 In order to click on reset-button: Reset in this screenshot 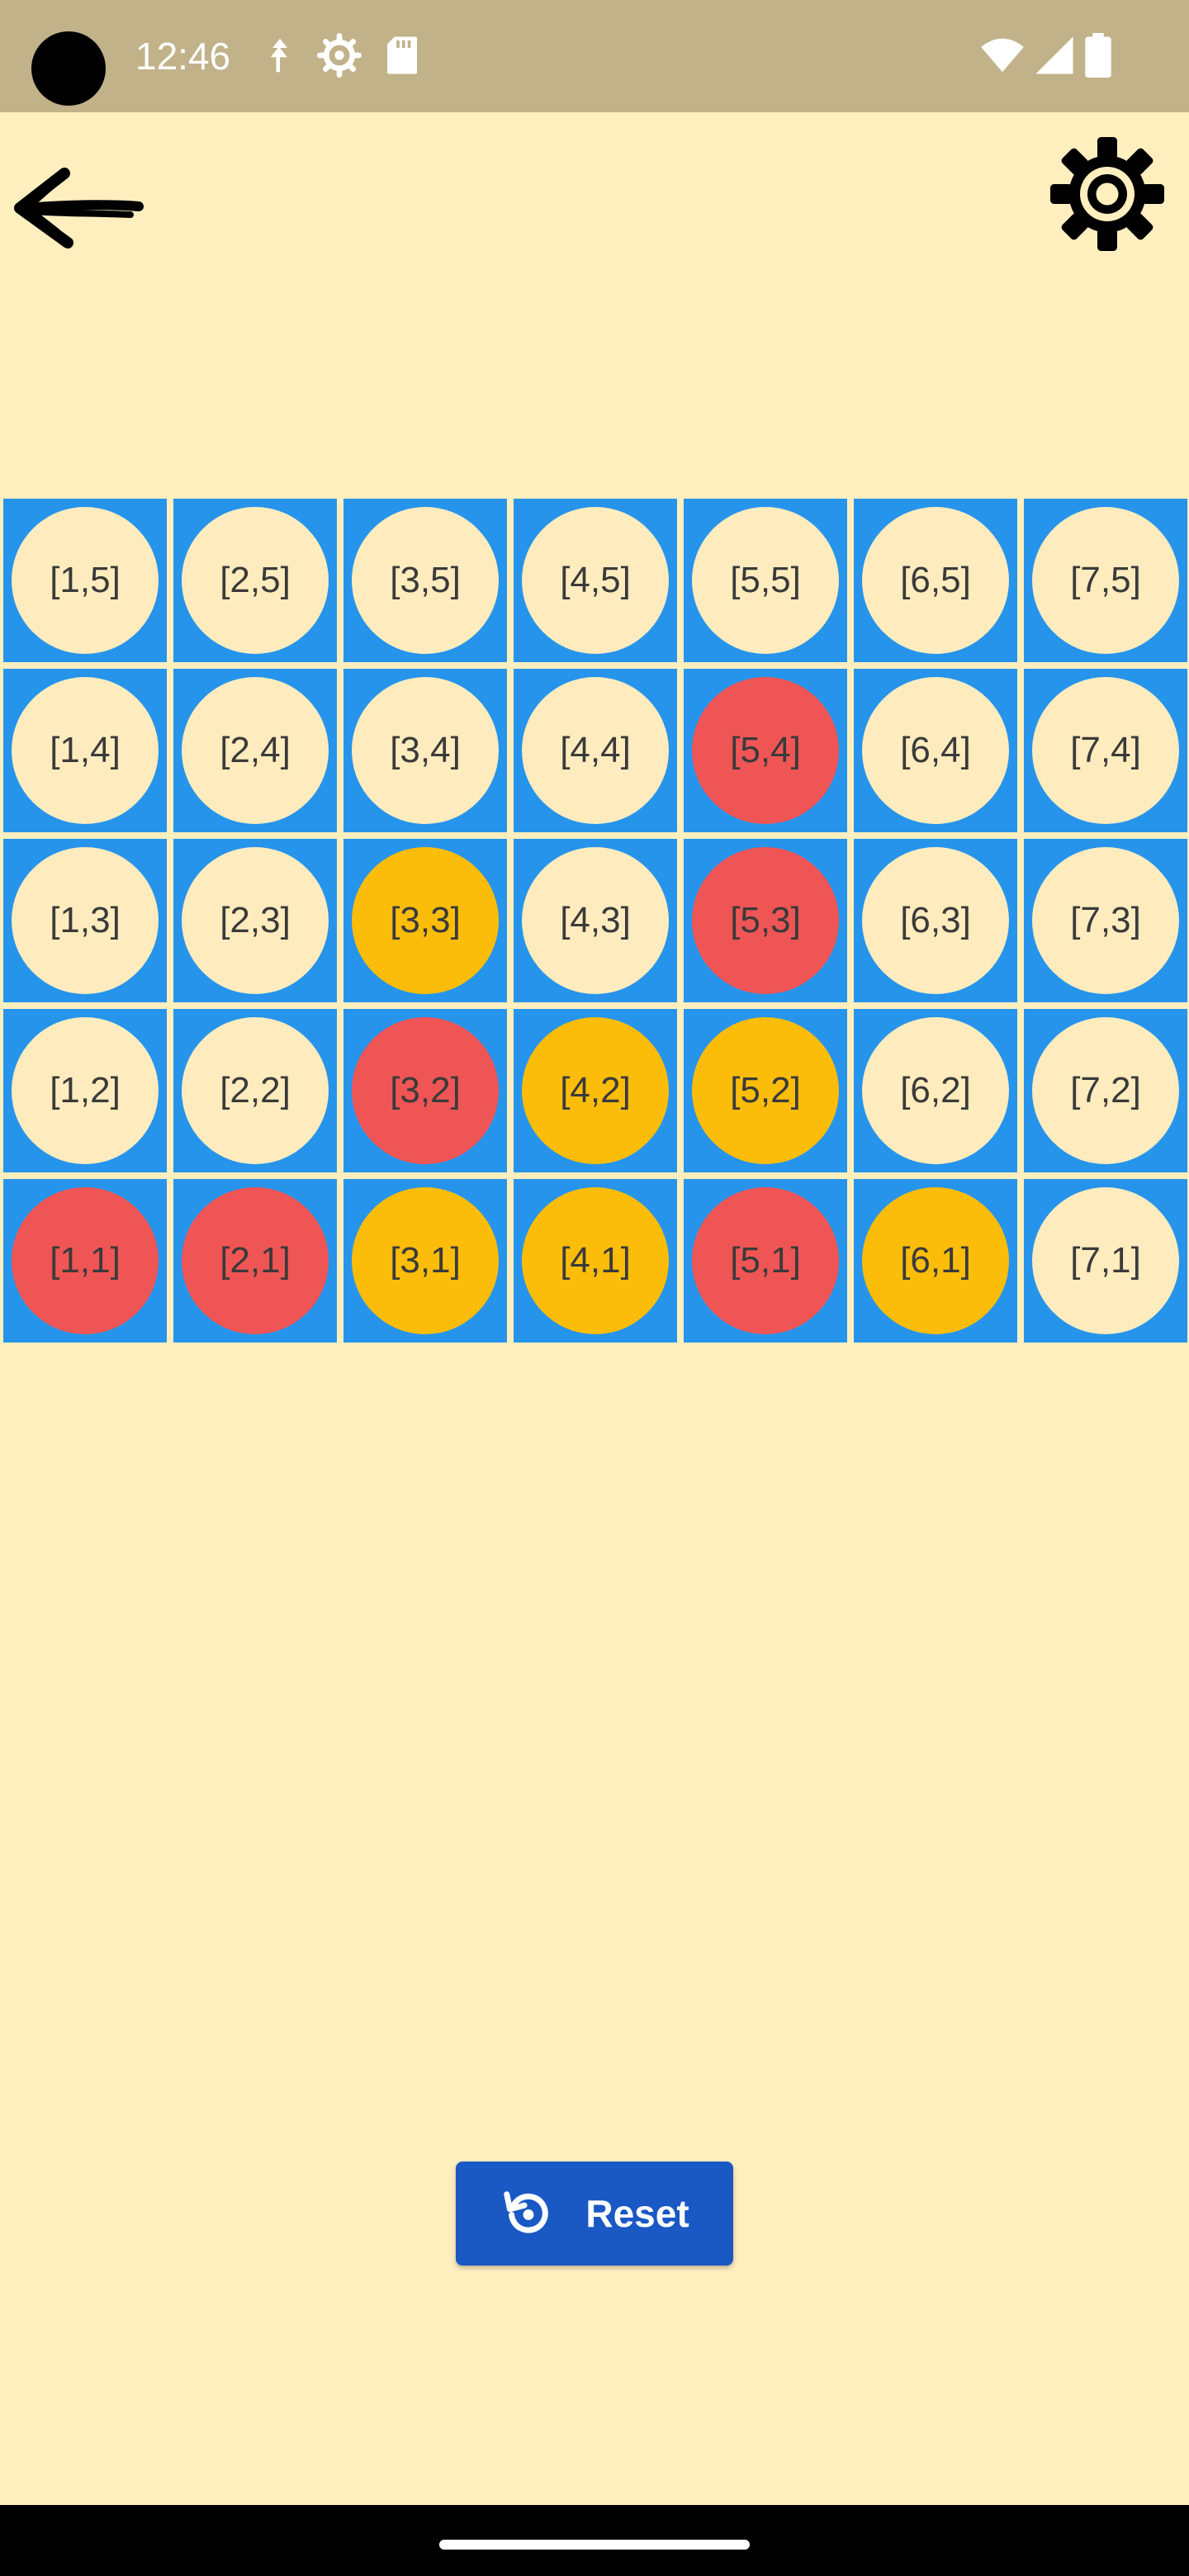, I will do `click(594, 2214)`.